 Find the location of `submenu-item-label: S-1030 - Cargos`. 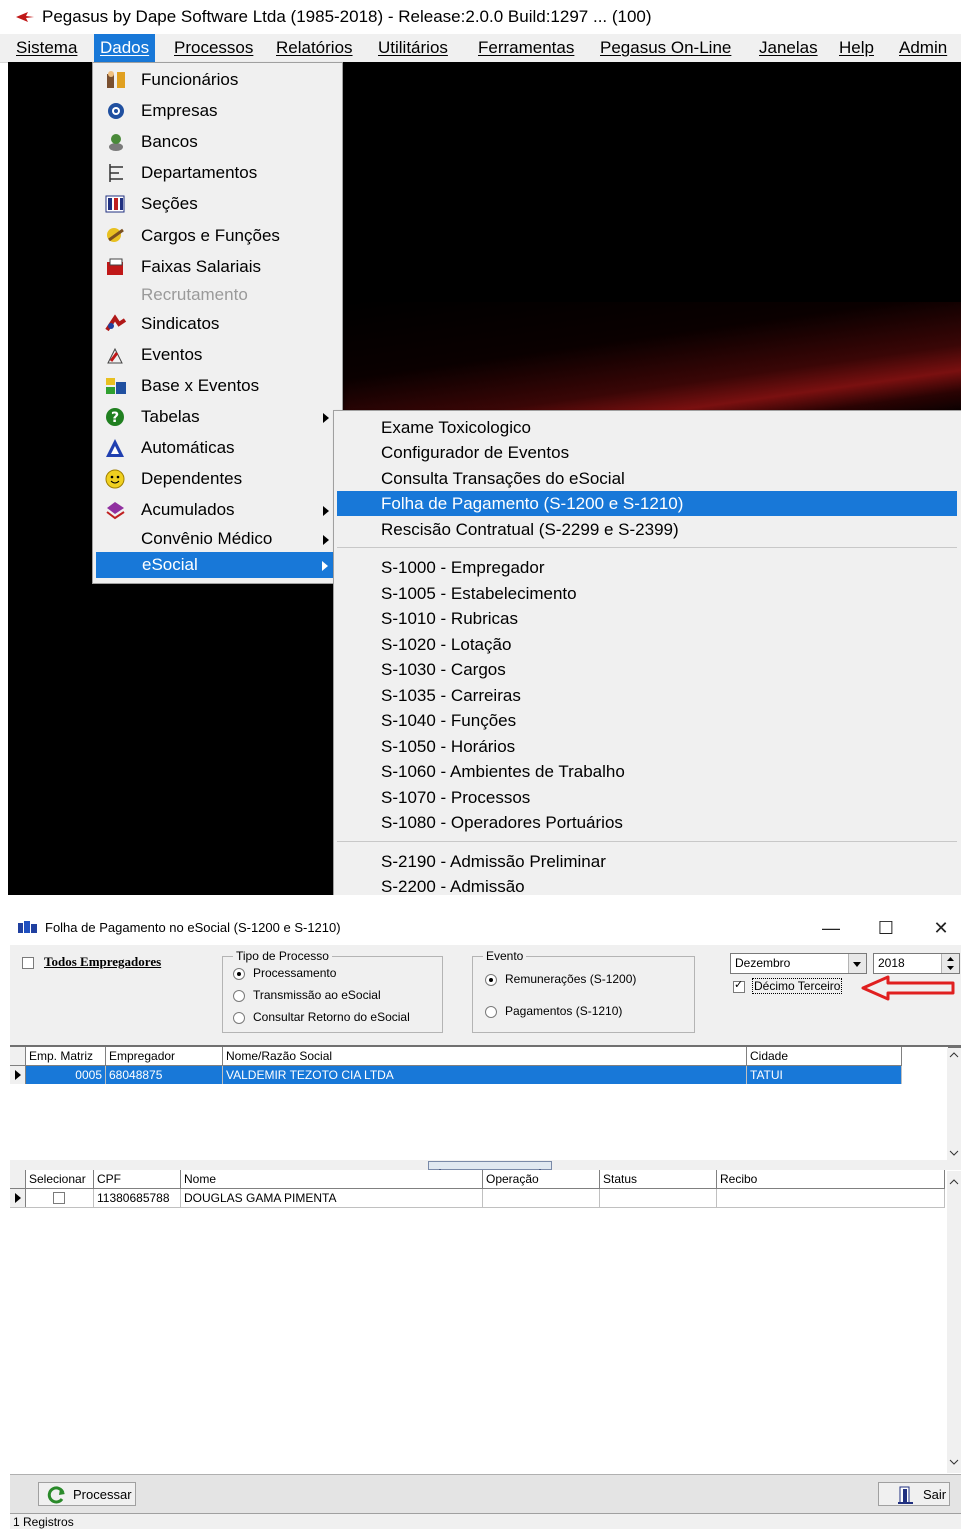

submenu-item-label: S-1030 - Cargos is located at coordinates (443, 669).